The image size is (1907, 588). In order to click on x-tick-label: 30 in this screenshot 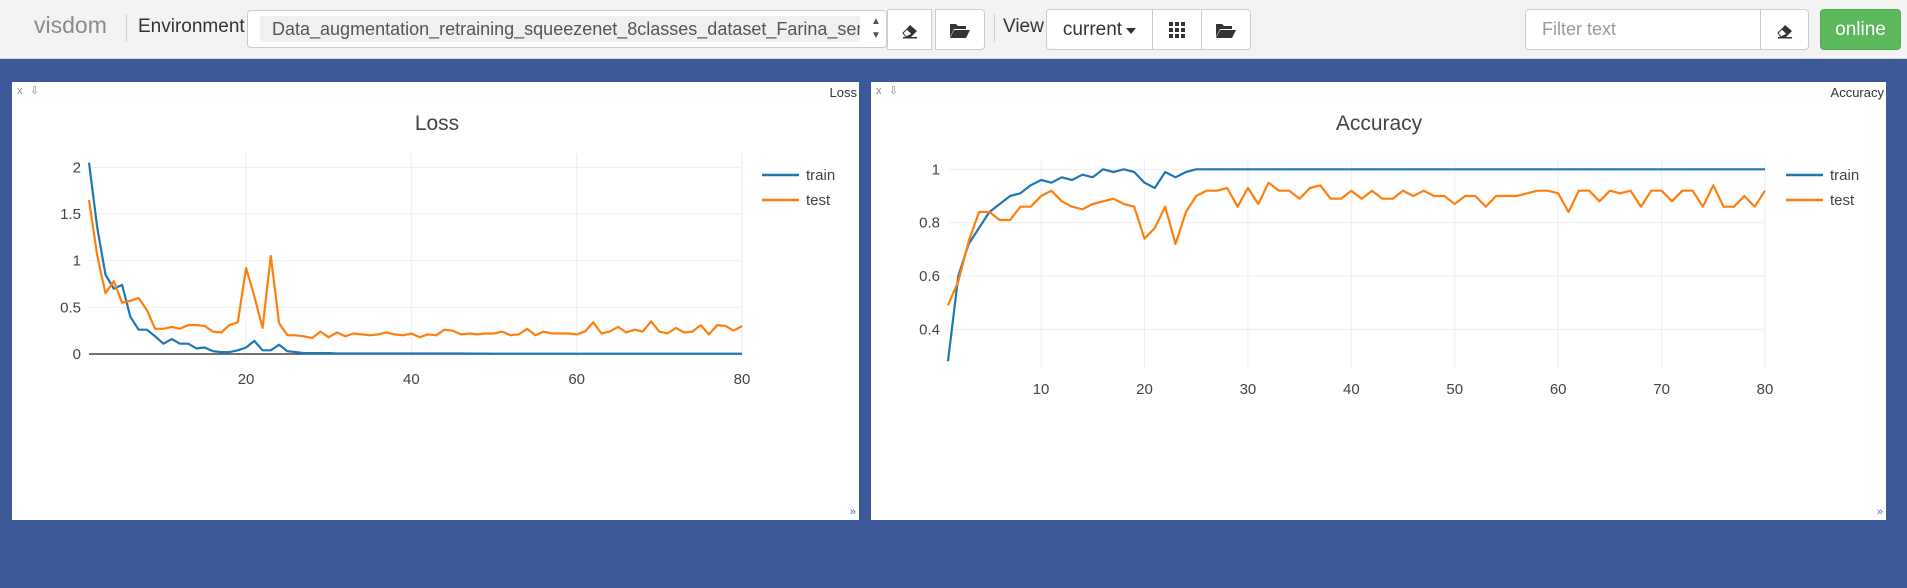, I will do `click(1248, 389)`.